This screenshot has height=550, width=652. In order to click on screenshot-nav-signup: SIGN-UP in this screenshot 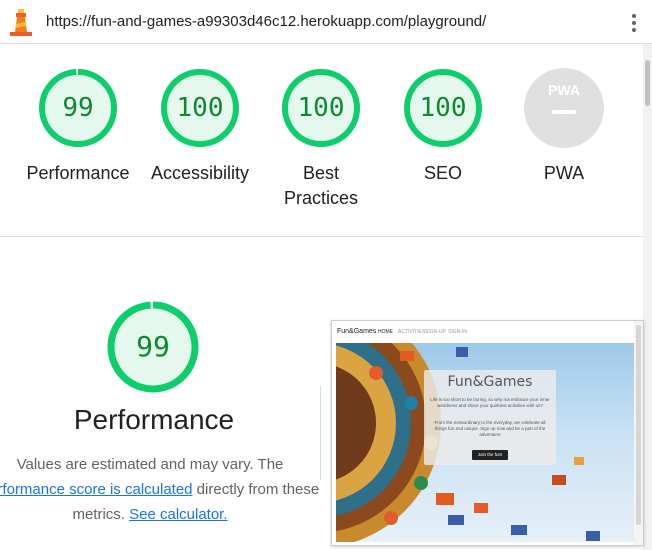, I will do `click(435, 332)`.